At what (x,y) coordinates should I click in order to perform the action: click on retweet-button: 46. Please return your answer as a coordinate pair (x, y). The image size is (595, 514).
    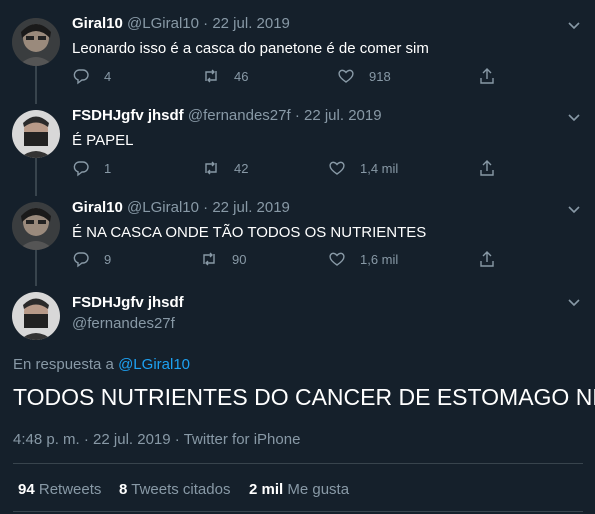
    Looking at the image, I should click on (225, 76).